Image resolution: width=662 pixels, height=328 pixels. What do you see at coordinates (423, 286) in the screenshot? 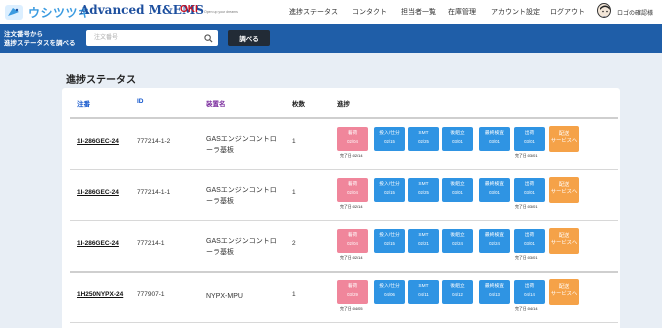
I see `step-label: SMT` at bounding box center [423, 286].